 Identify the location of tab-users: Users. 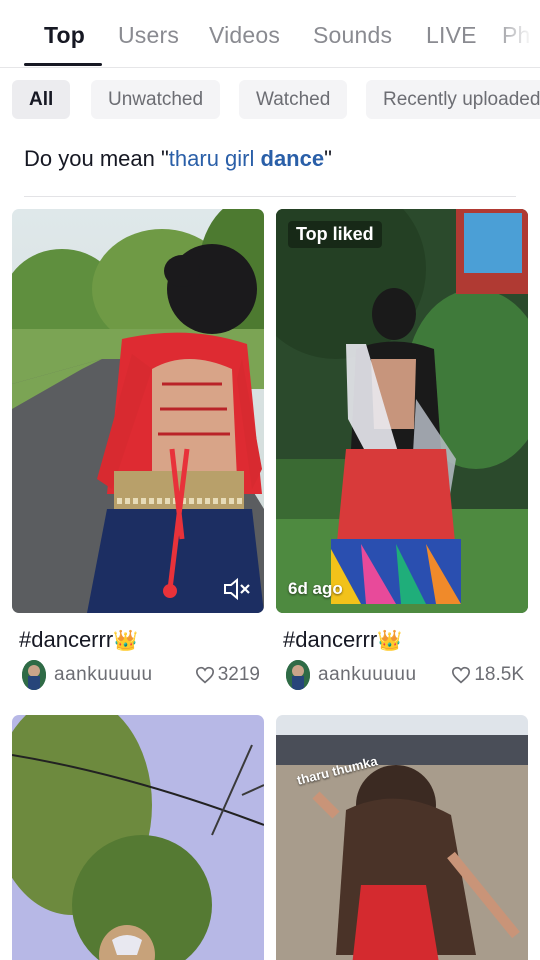
(148, 35).